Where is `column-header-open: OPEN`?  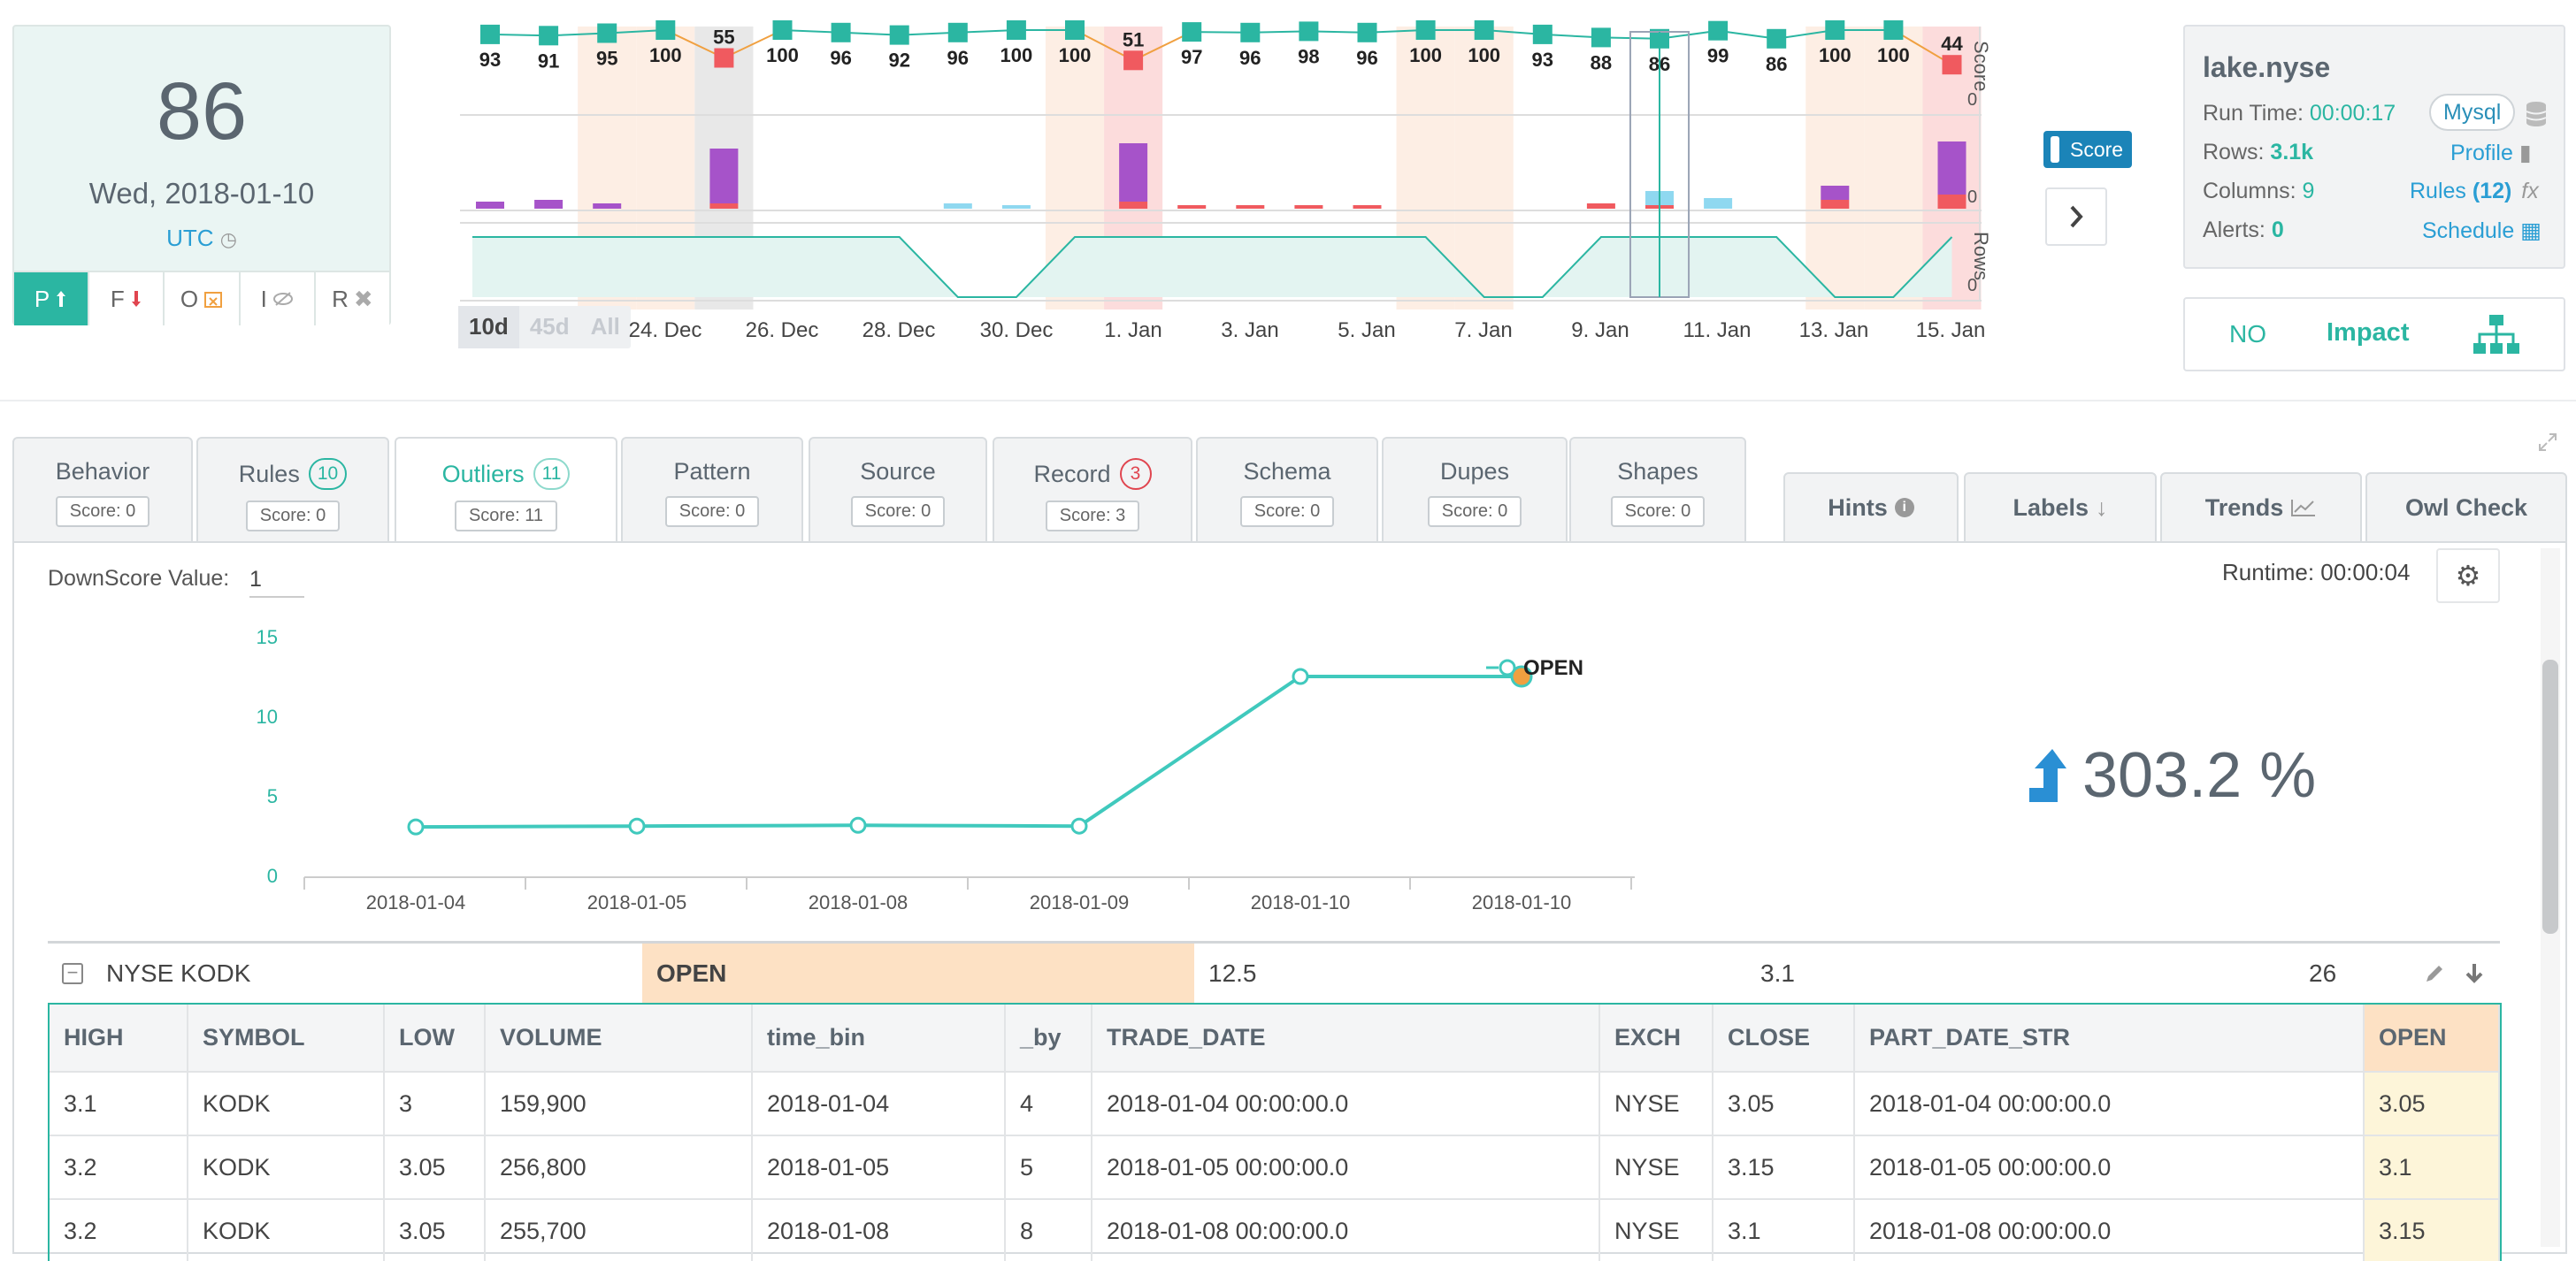 column-header-open: OPEN is located at coordinates (2432, 1039).